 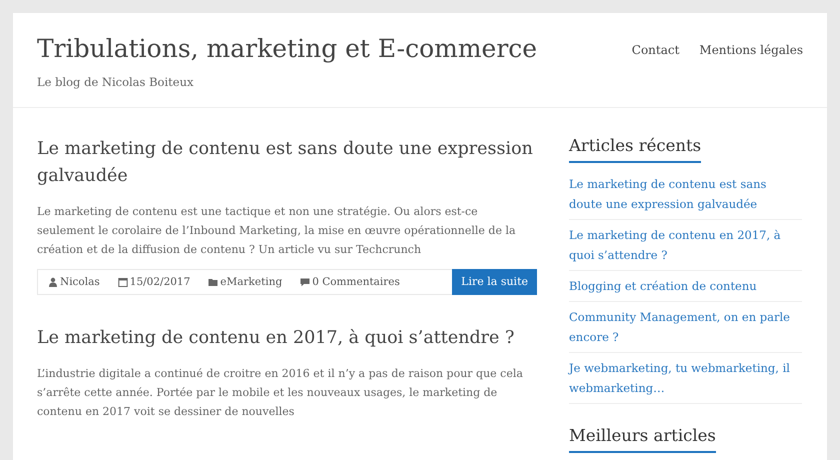 I want to click on nav-link: Contact, so click(x=656, y=50).